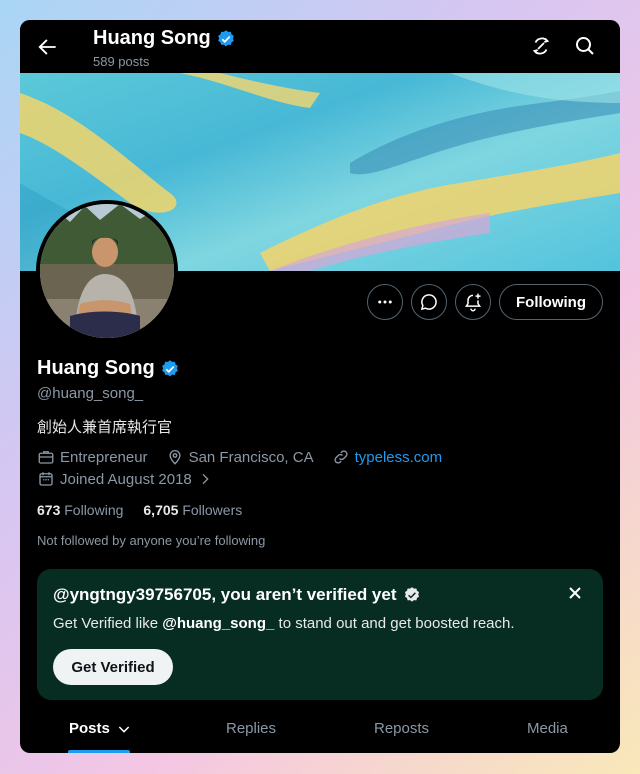 The width and height of the screenshot is (640, 774). Describe the element at coordinates (212, 510) in the screenshot. I see `followers-label: Followers` at that location.